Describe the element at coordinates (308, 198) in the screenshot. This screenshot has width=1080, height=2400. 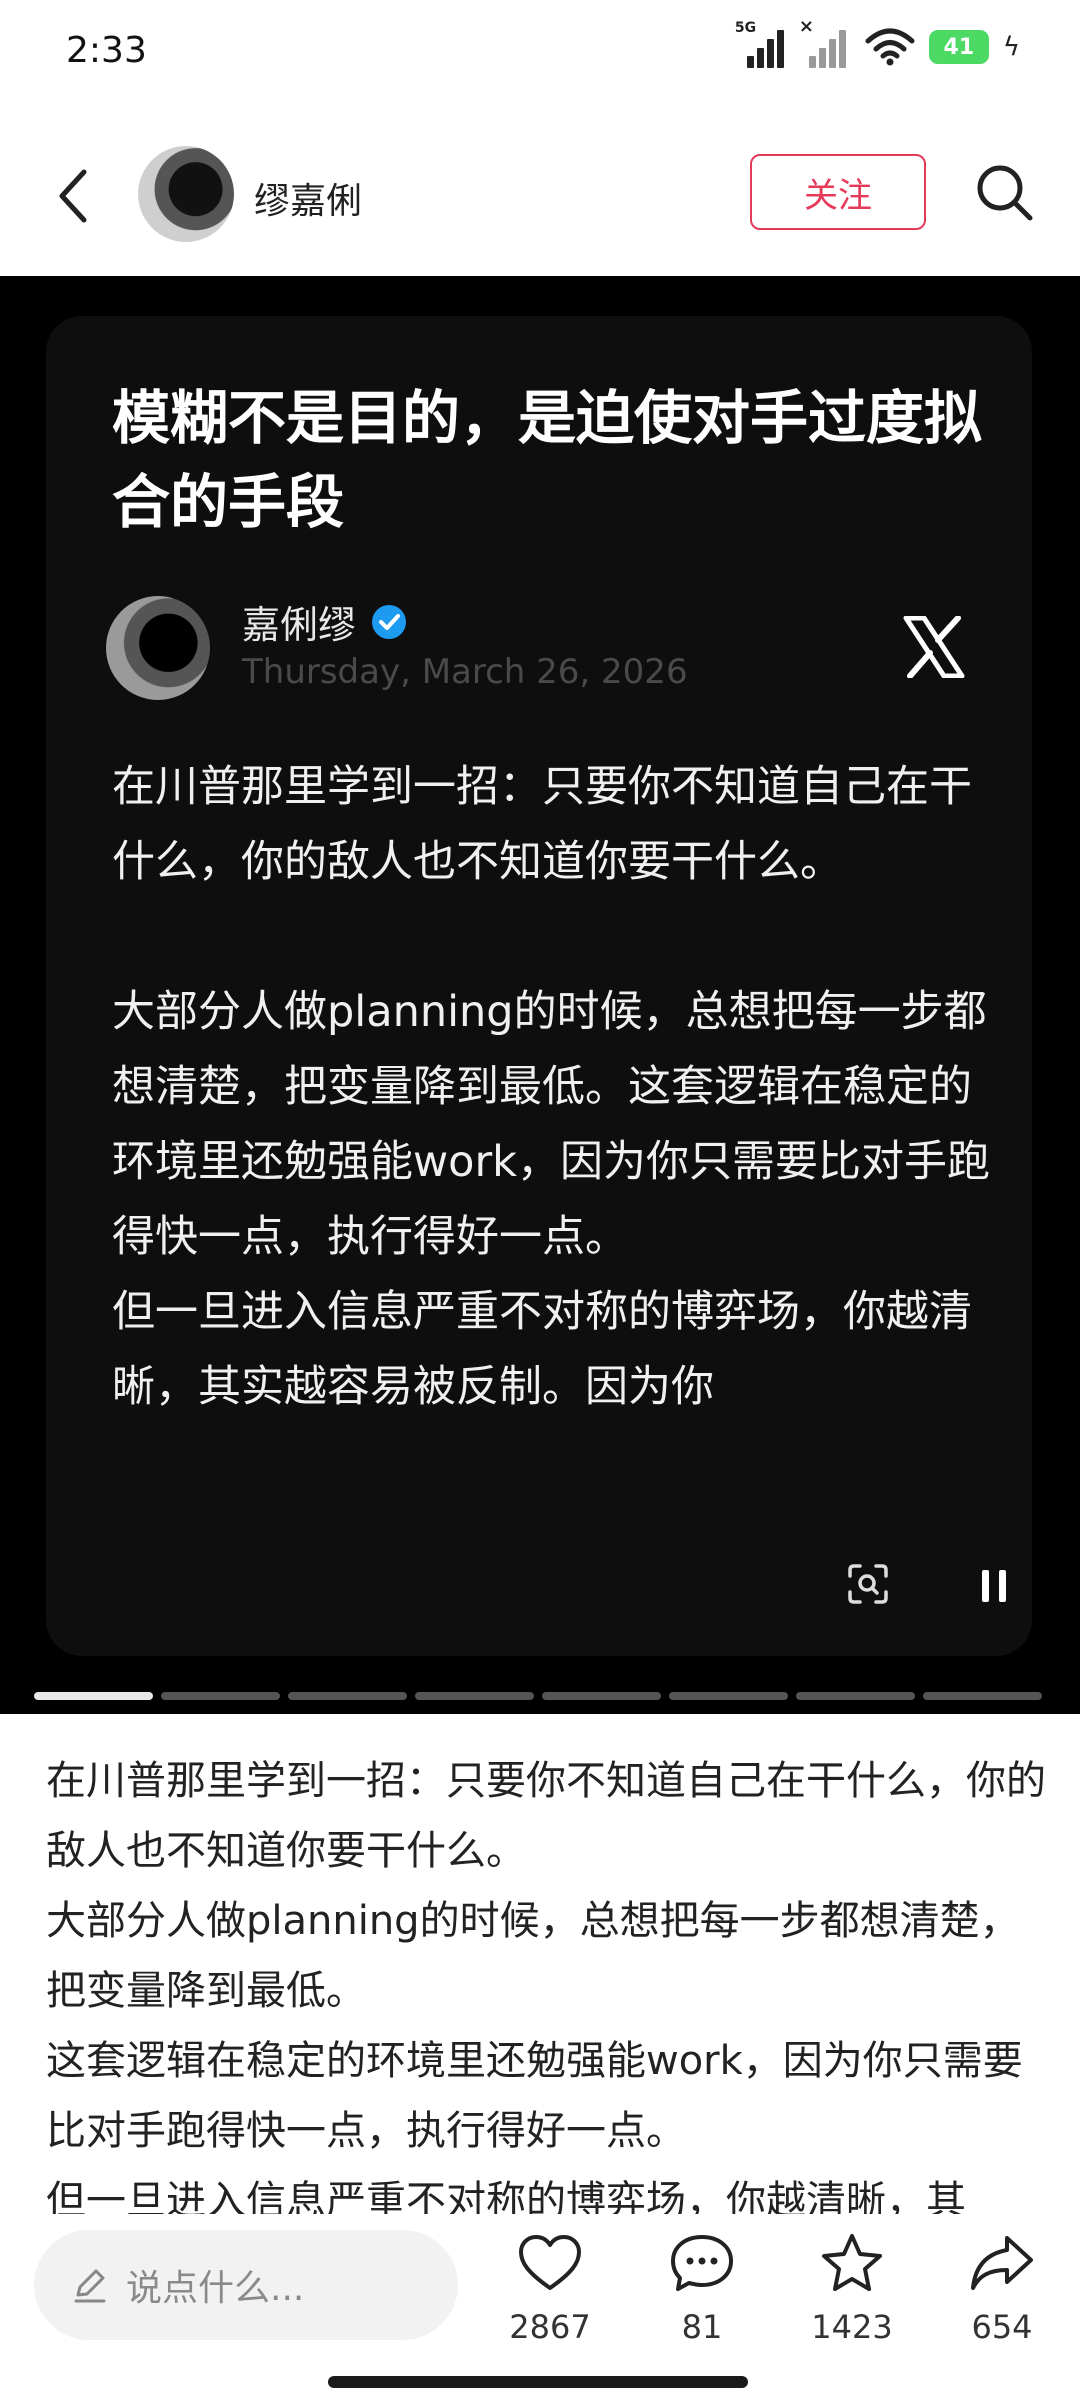
I see `author-name: 缪嘉俐` at that location.